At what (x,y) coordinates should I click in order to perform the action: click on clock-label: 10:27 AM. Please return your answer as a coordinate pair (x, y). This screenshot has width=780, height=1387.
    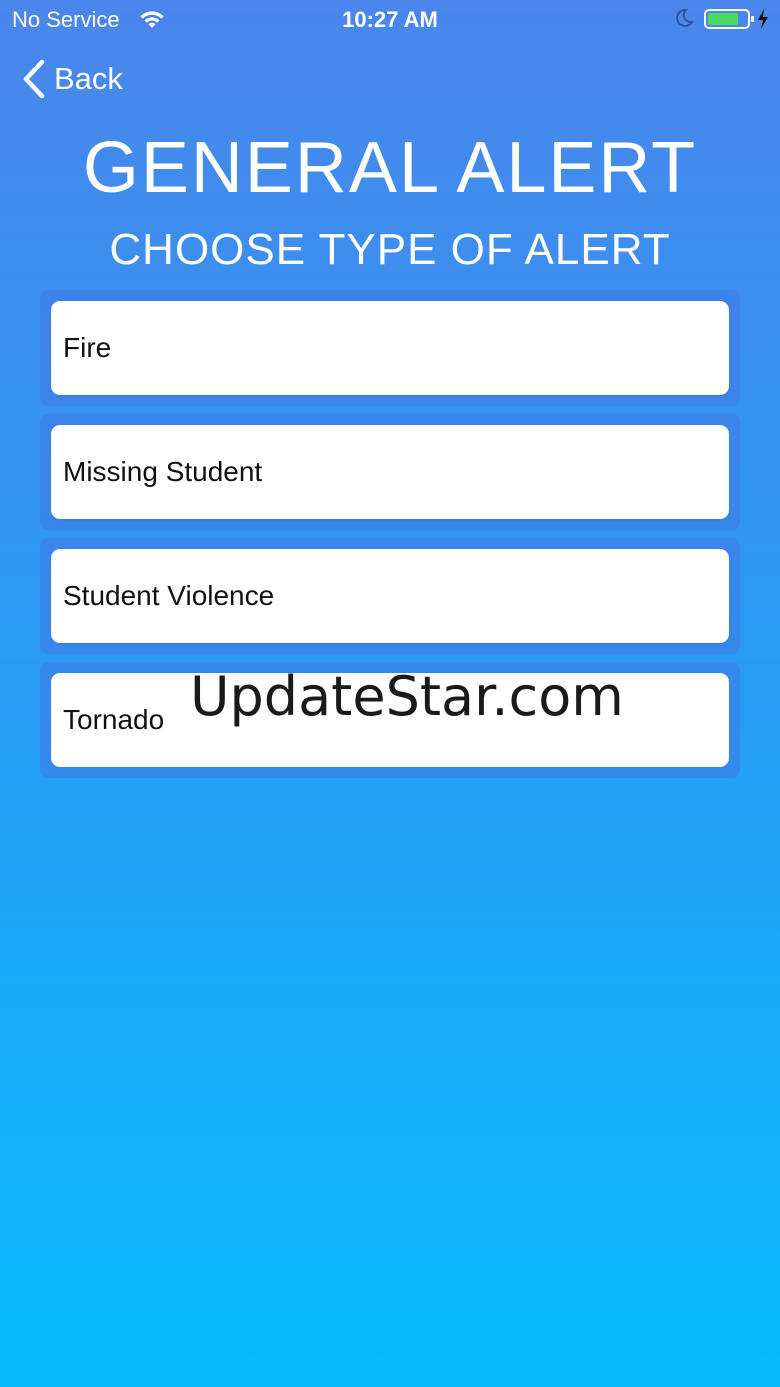
    Looking at the image, I should click on (390, 19).